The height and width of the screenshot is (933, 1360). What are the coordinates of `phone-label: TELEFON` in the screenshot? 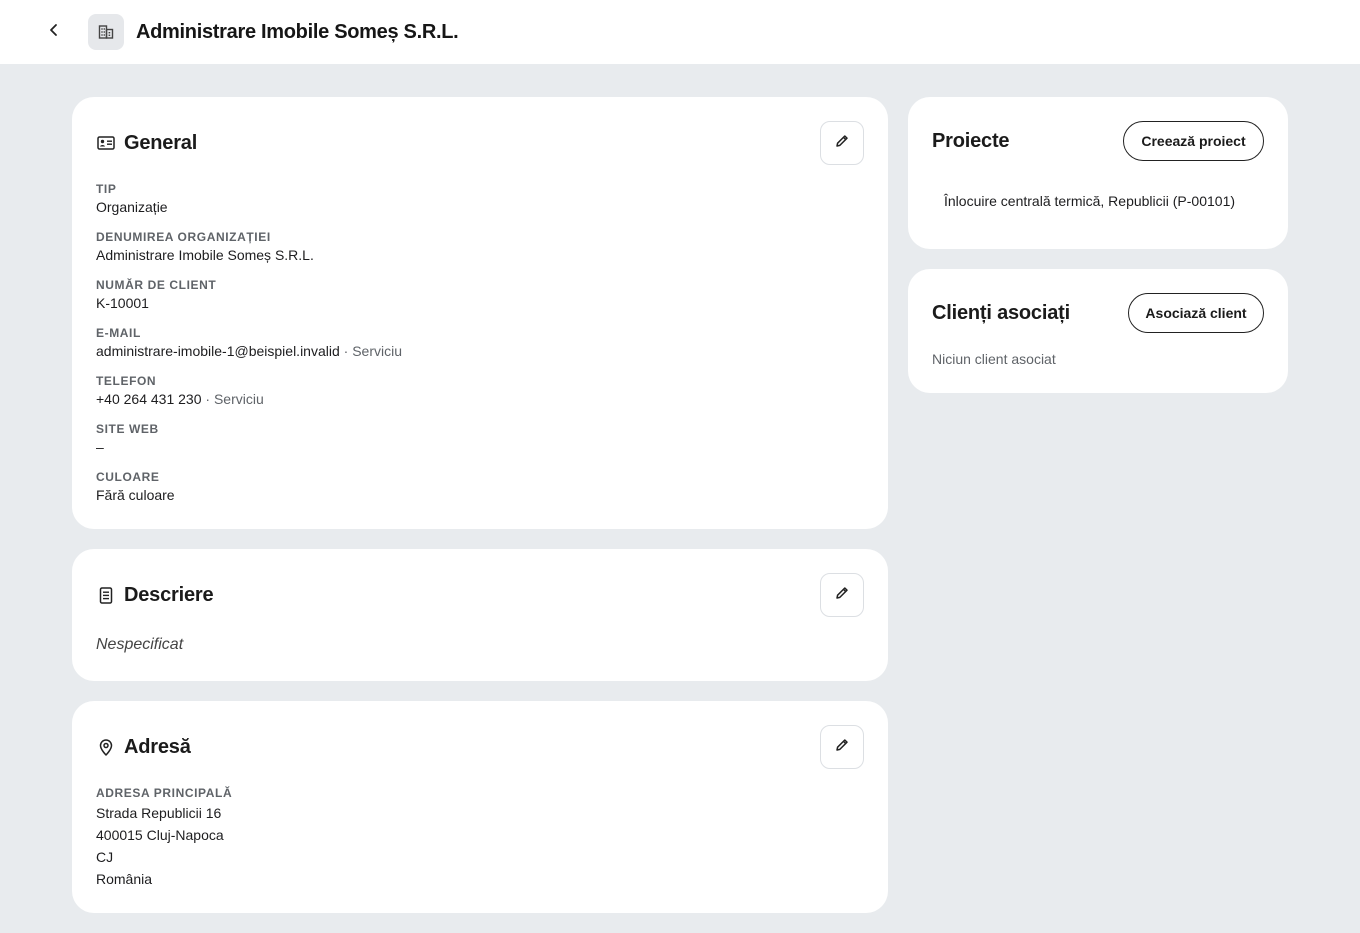 It's located at (126, 381).